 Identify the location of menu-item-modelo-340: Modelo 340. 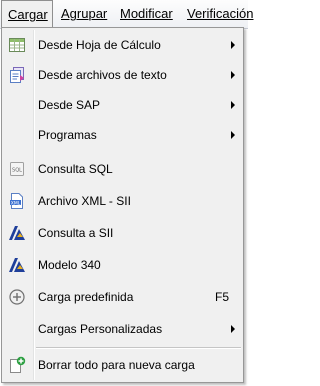
(122, 265).